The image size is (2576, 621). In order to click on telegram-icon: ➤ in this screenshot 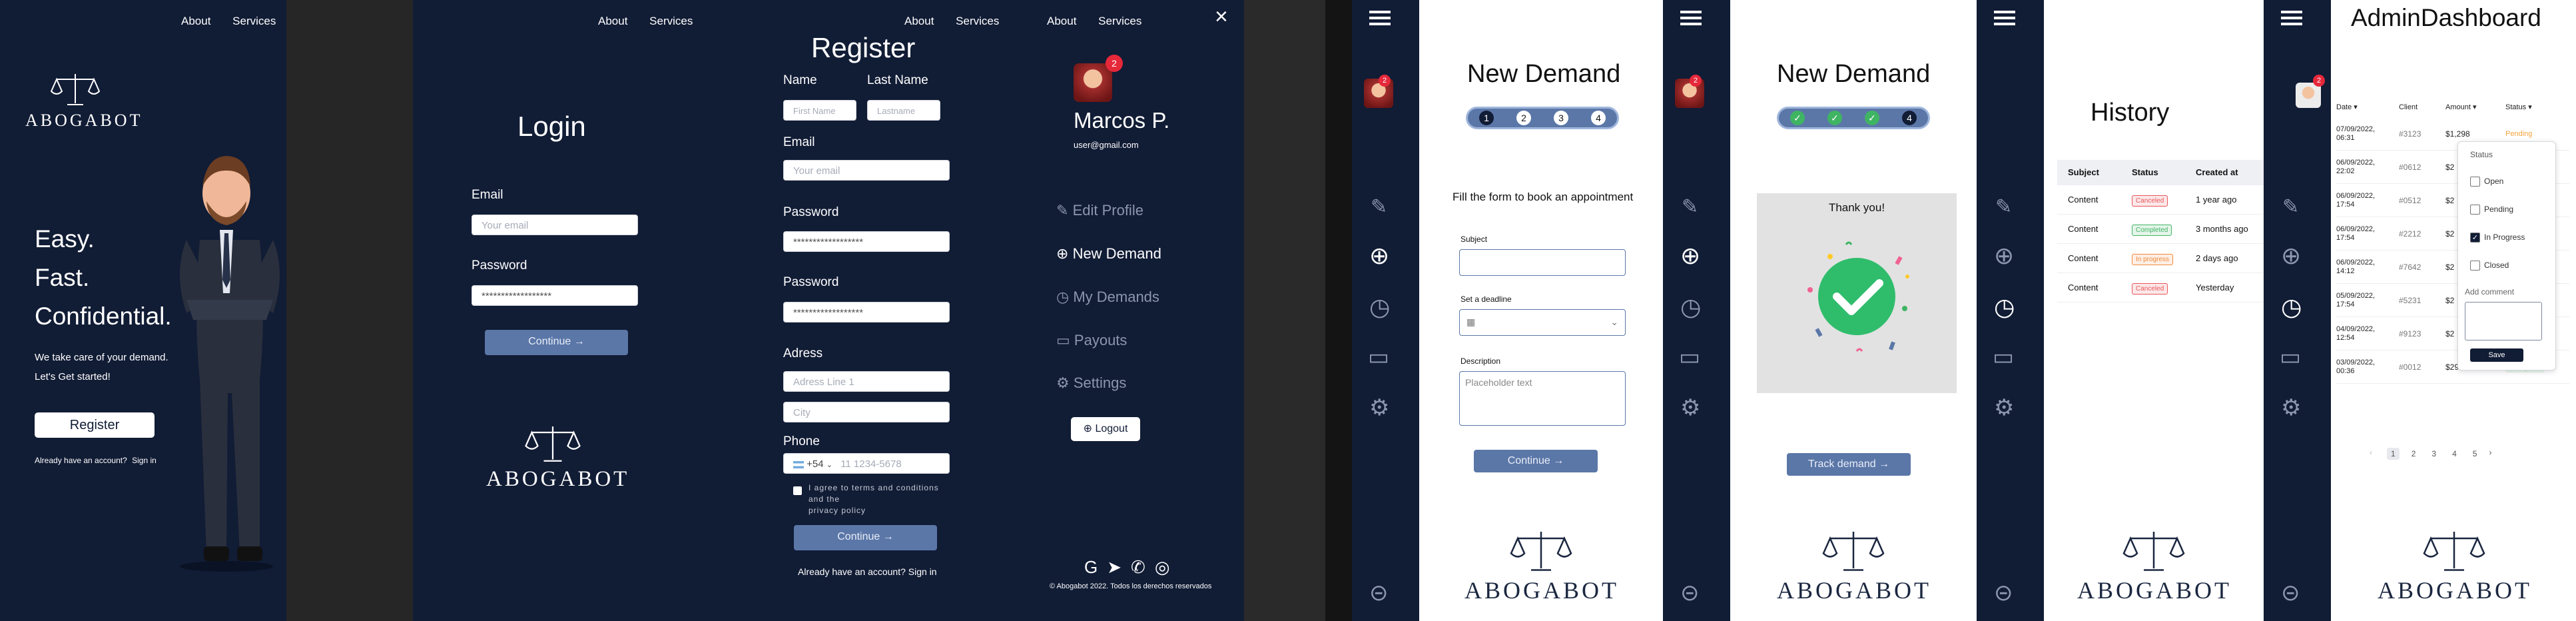, I will do `click(1119, 567)`.